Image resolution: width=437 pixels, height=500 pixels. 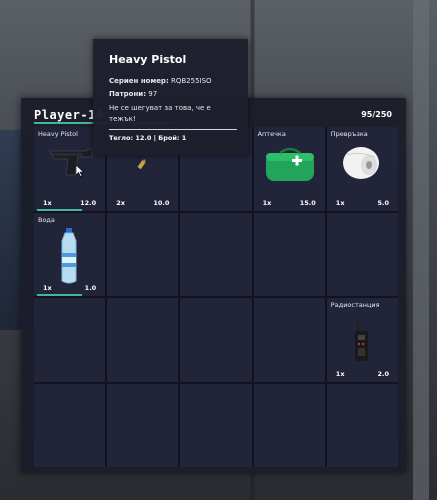 I want to click on inventory-slot-radio: Радиостанция 1x 2.0, so click(x=362, y=340).